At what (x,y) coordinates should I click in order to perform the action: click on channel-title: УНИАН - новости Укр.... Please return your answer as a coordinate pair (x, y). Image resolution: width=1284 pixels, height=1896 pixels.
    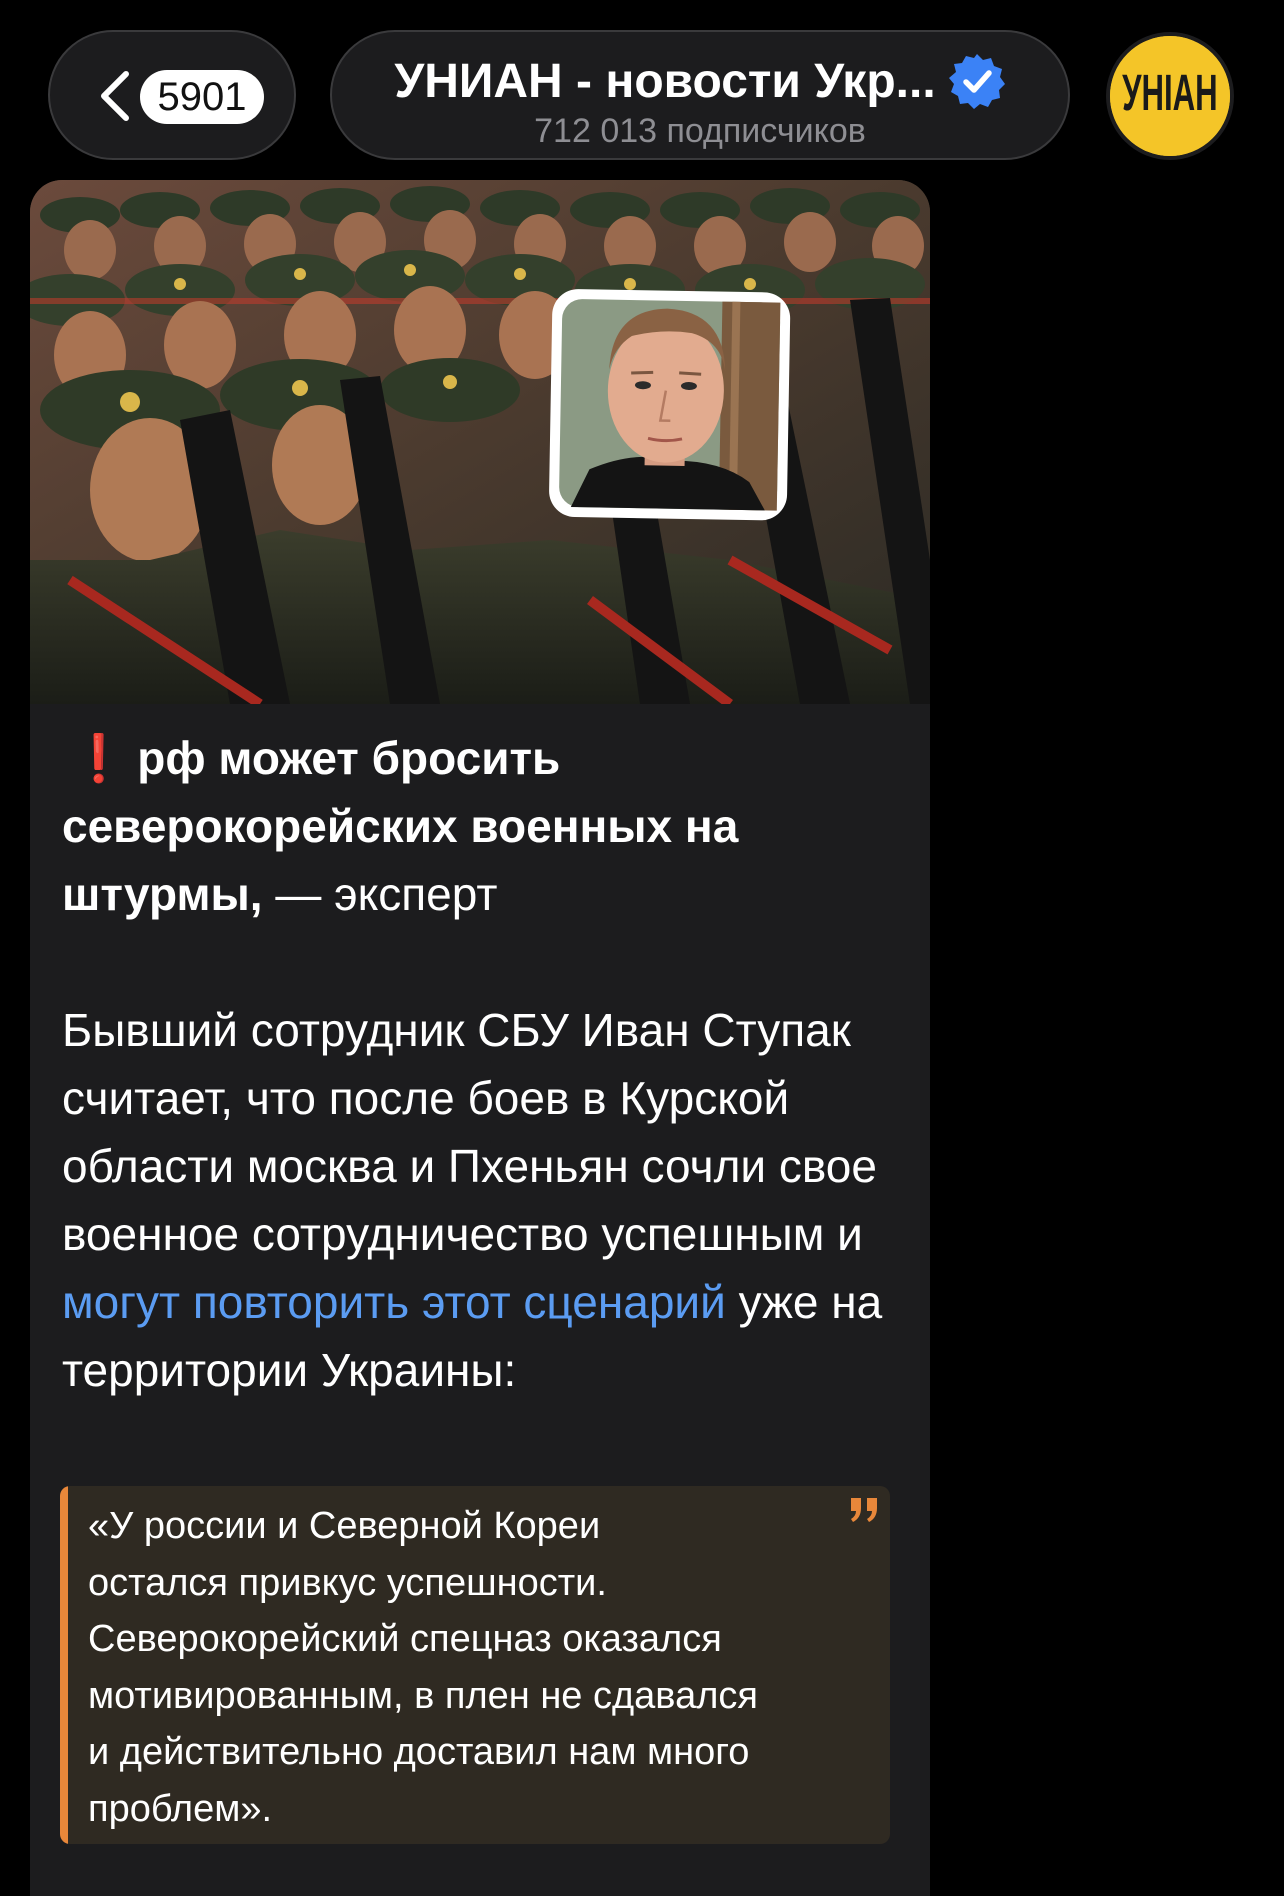
    Looking at the image, I should click on (665, 81).